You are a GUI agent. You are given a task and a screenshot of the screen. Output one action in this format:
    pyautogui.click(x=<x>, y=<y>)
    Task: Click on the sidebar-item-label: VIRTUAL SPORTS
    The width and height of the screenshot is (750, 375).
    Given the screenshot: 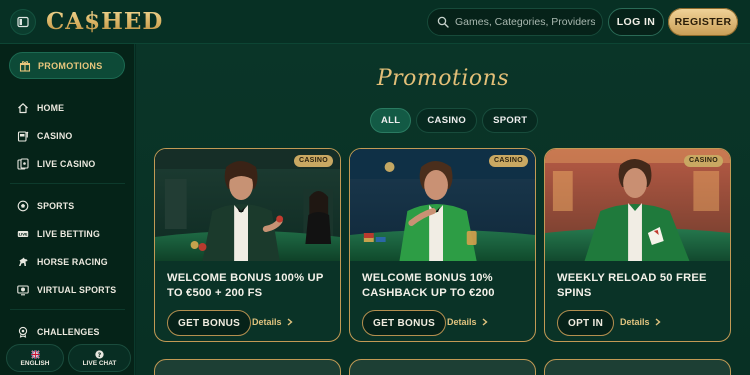 What is the action you would take?
    pyautogui.click(x=77, y=290)
    